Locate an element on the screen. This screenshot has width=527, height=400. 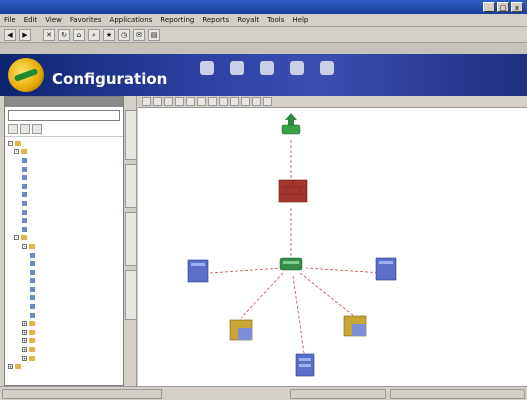
link-icon is located at coordinates (212, 101).